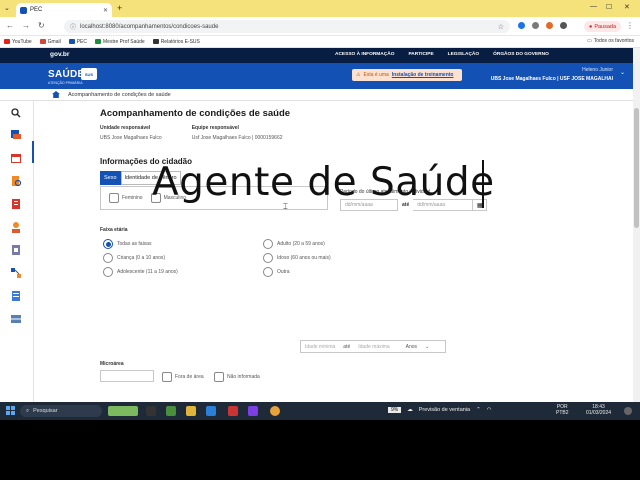  What do you see at coordinates (77, 42) in the screenshot?
I see `bookmark-pec: PEC` at bounding box center [77, 42].